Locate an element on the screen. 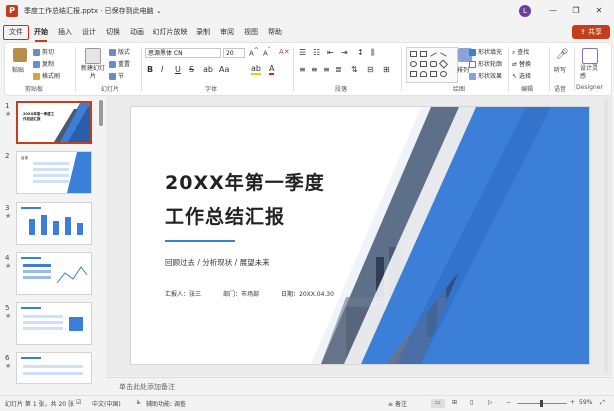 The width and height of the screenshot is (614, 411). align-right-icon: ≡ is located at coordinates (326, 69).